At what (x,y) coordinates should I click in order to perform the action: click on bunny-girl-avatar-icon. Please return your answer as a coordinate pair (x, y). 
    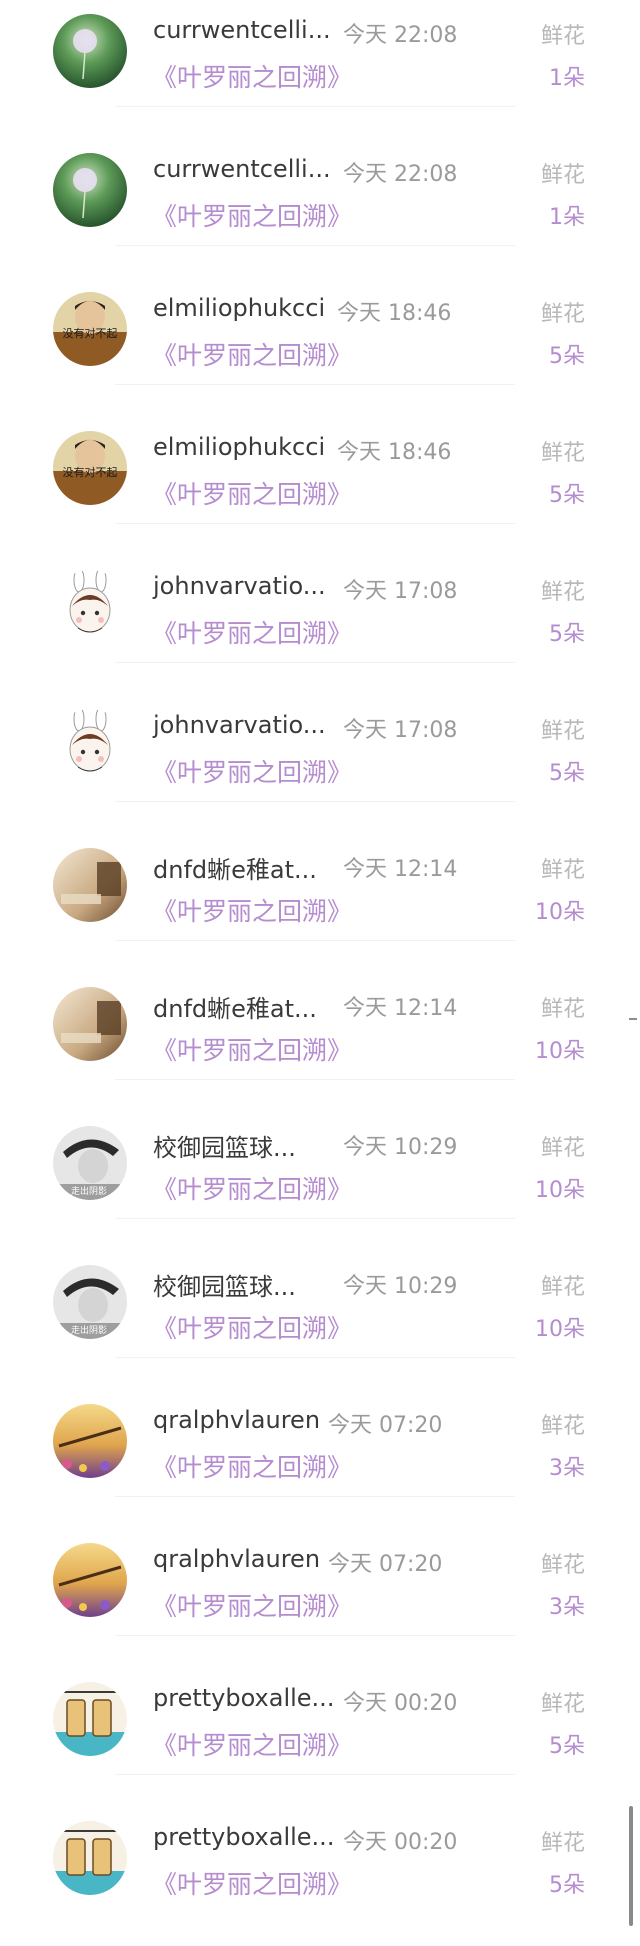
    Looking at the image, I should click on (90, 746).